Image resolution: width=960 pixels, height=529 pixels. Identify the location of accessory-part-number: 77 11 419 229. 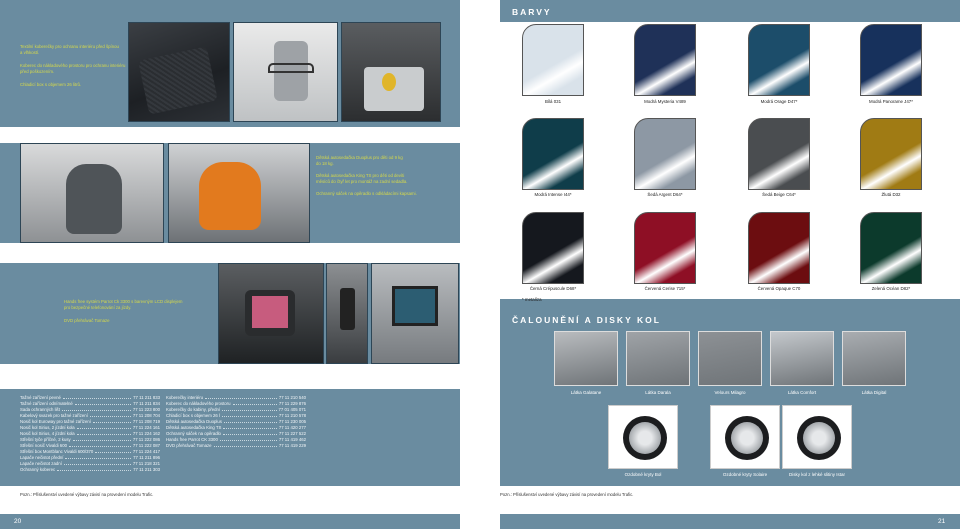
(292, 445).